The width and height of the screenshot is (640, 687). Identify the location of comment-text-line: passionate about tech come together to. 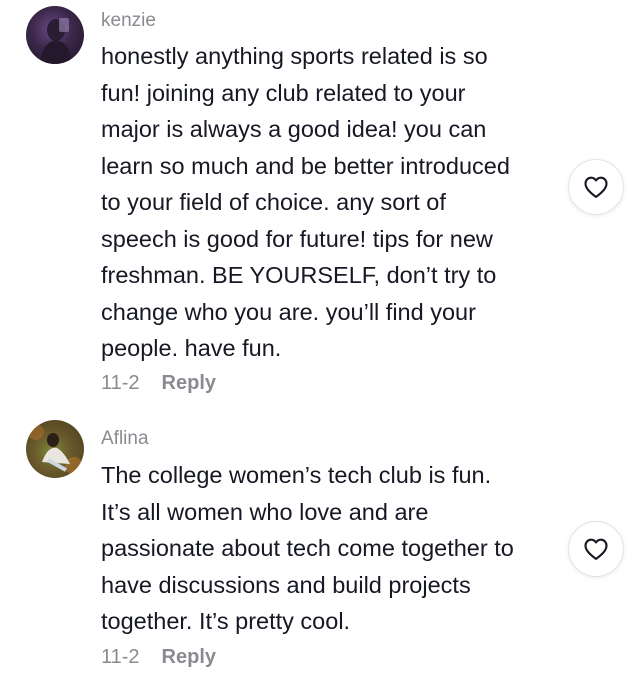
(307, 548).